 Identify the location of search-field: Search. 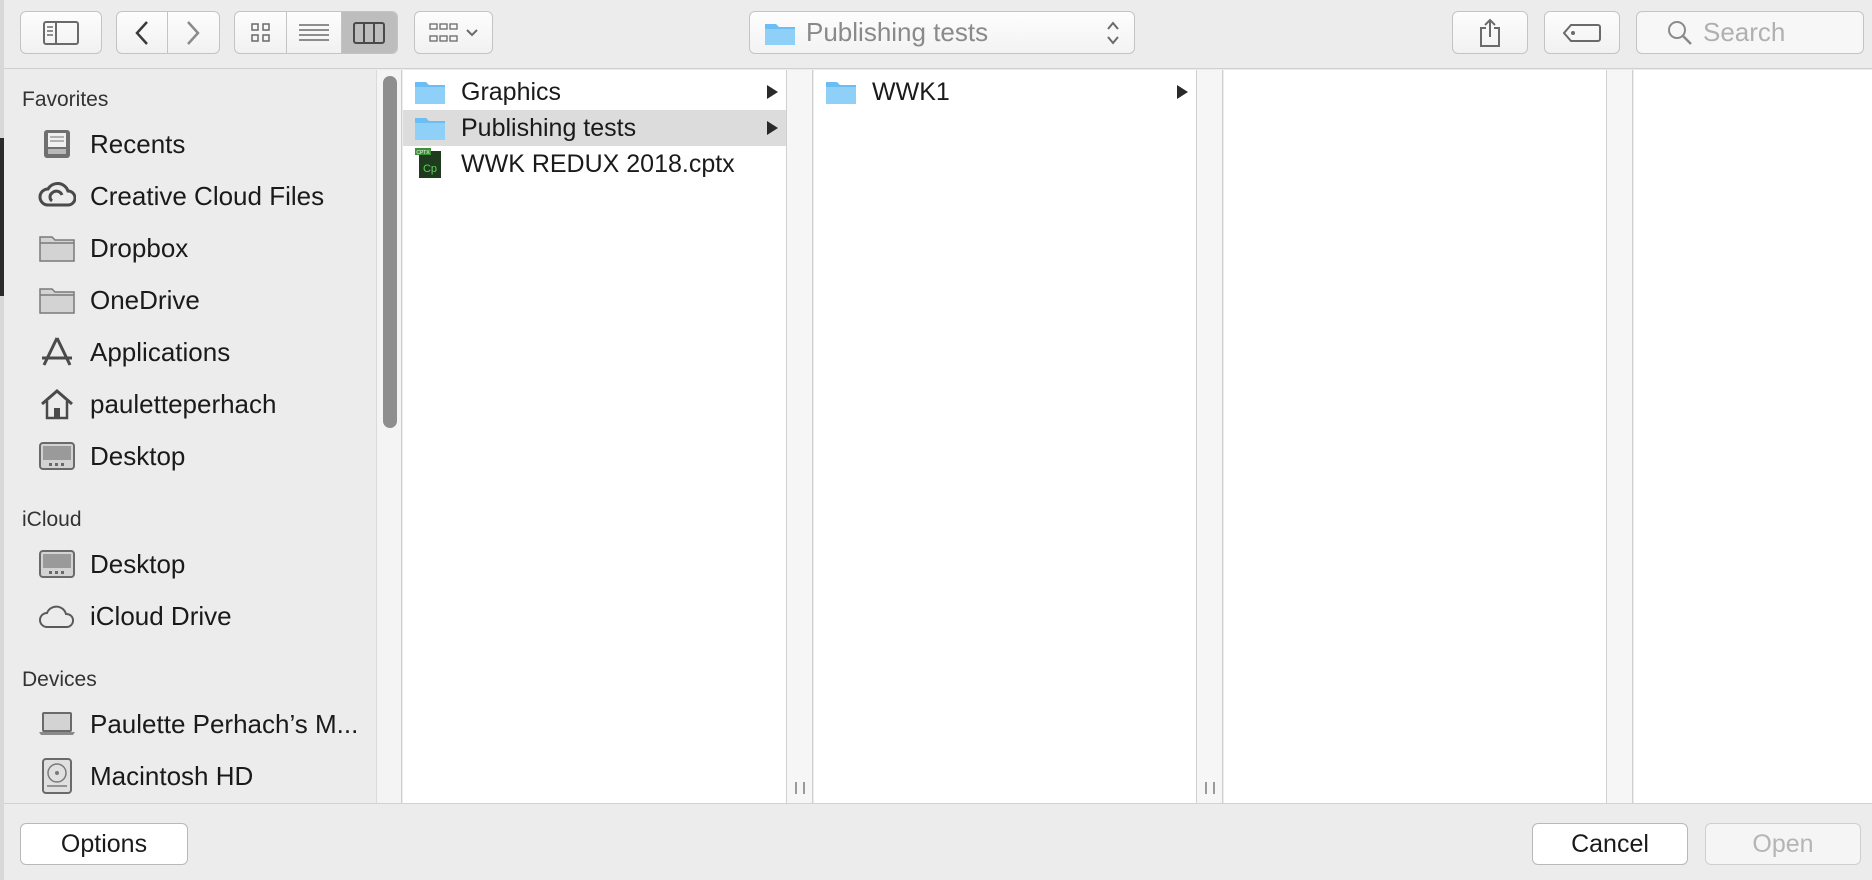
(1750, 32).